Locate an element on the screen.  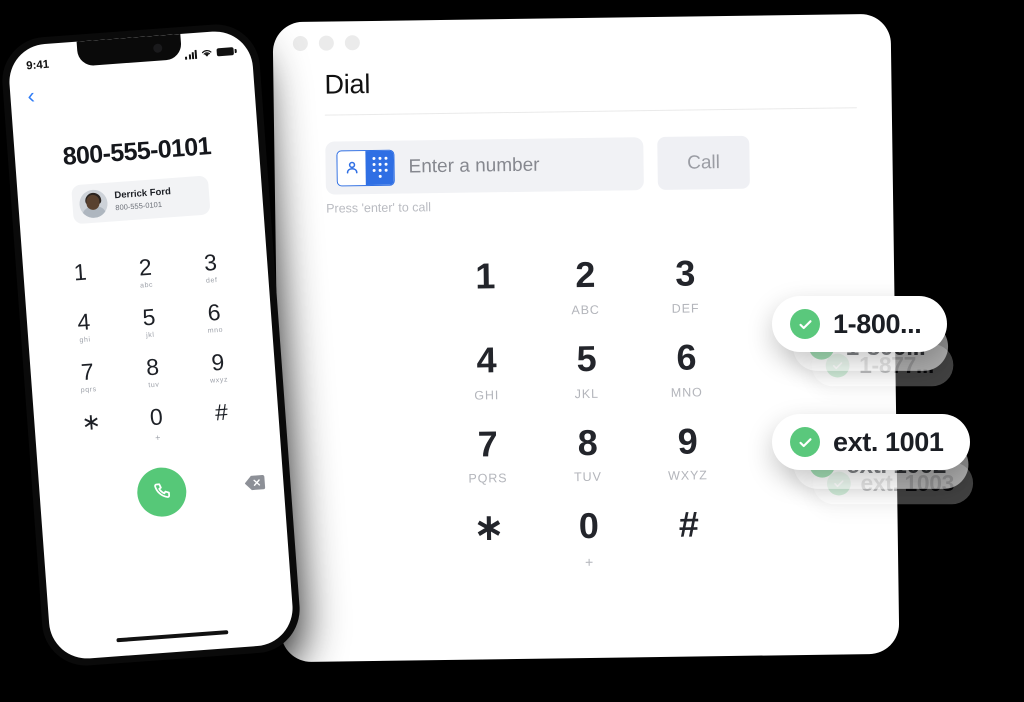
phone-key-6: 6 mno is located at coordinates (215, 318).